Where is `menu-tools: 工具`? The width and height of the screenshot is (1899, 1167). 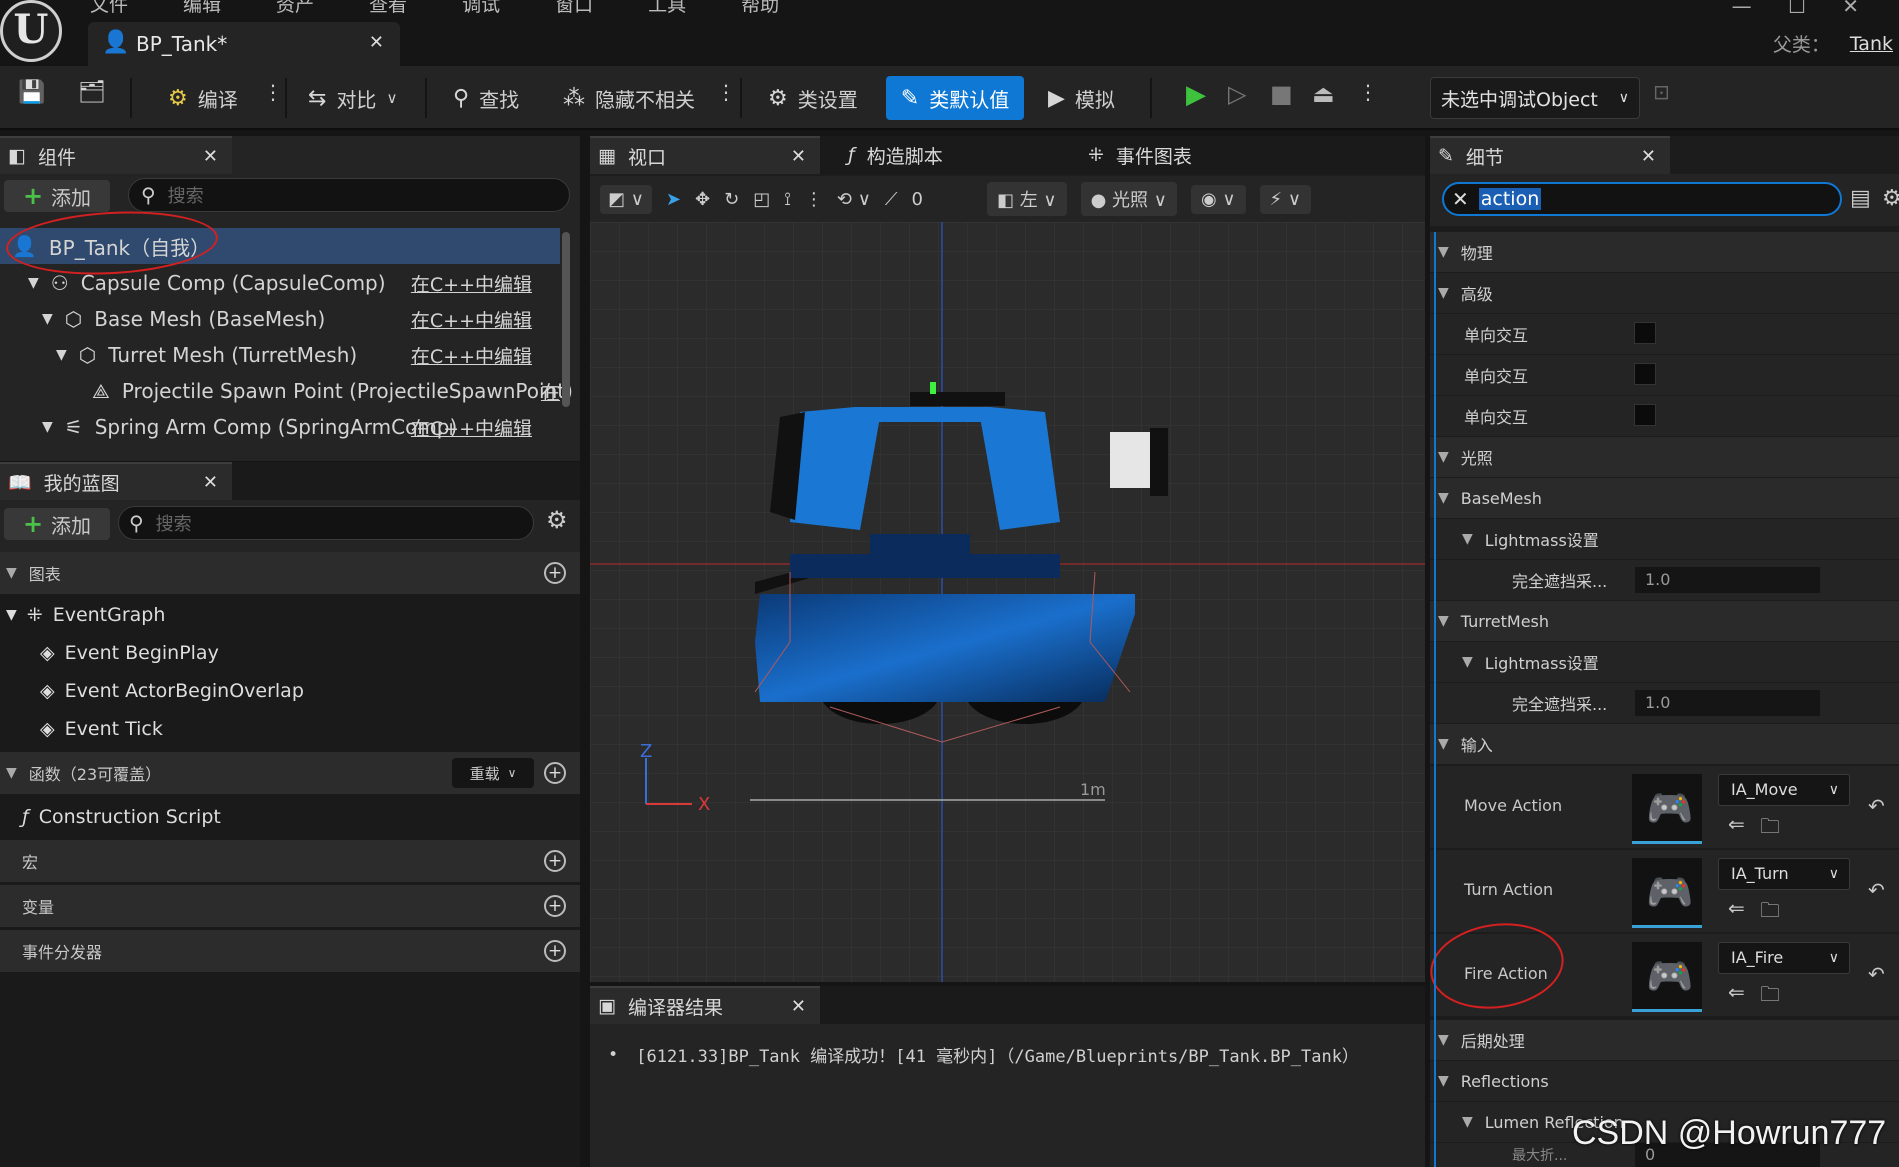
menu-tools: 工具 is located at coordinates (667, 8).